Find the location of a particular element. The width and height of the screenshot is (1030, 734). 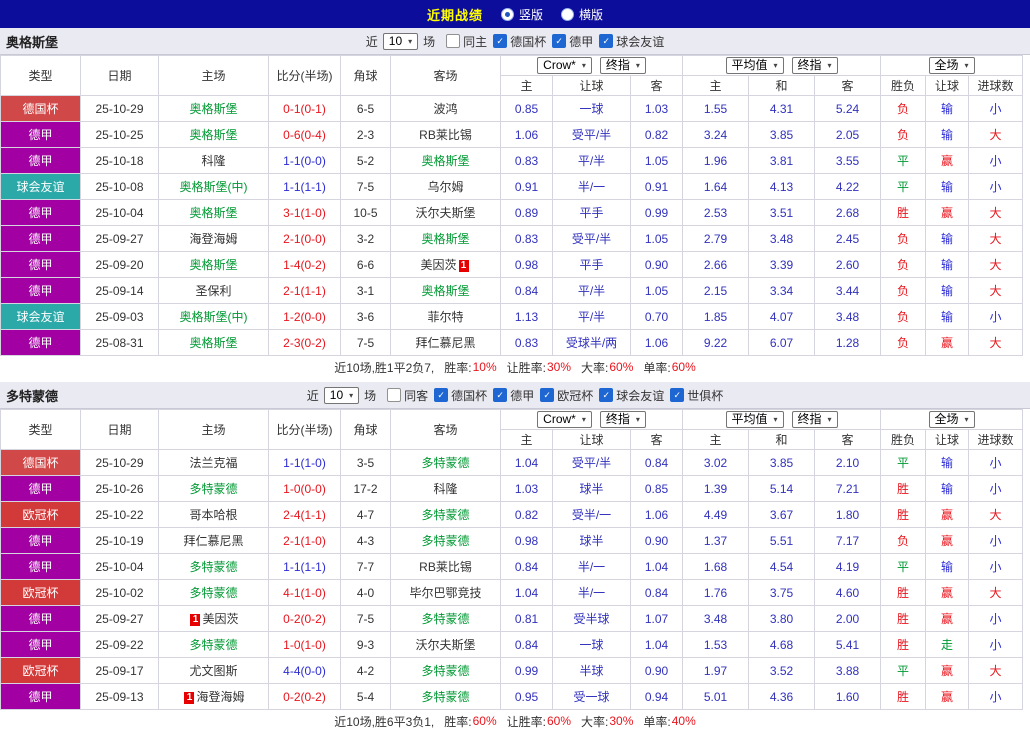

average-odds-value: 3.88 is located at coordinates (848, 670).